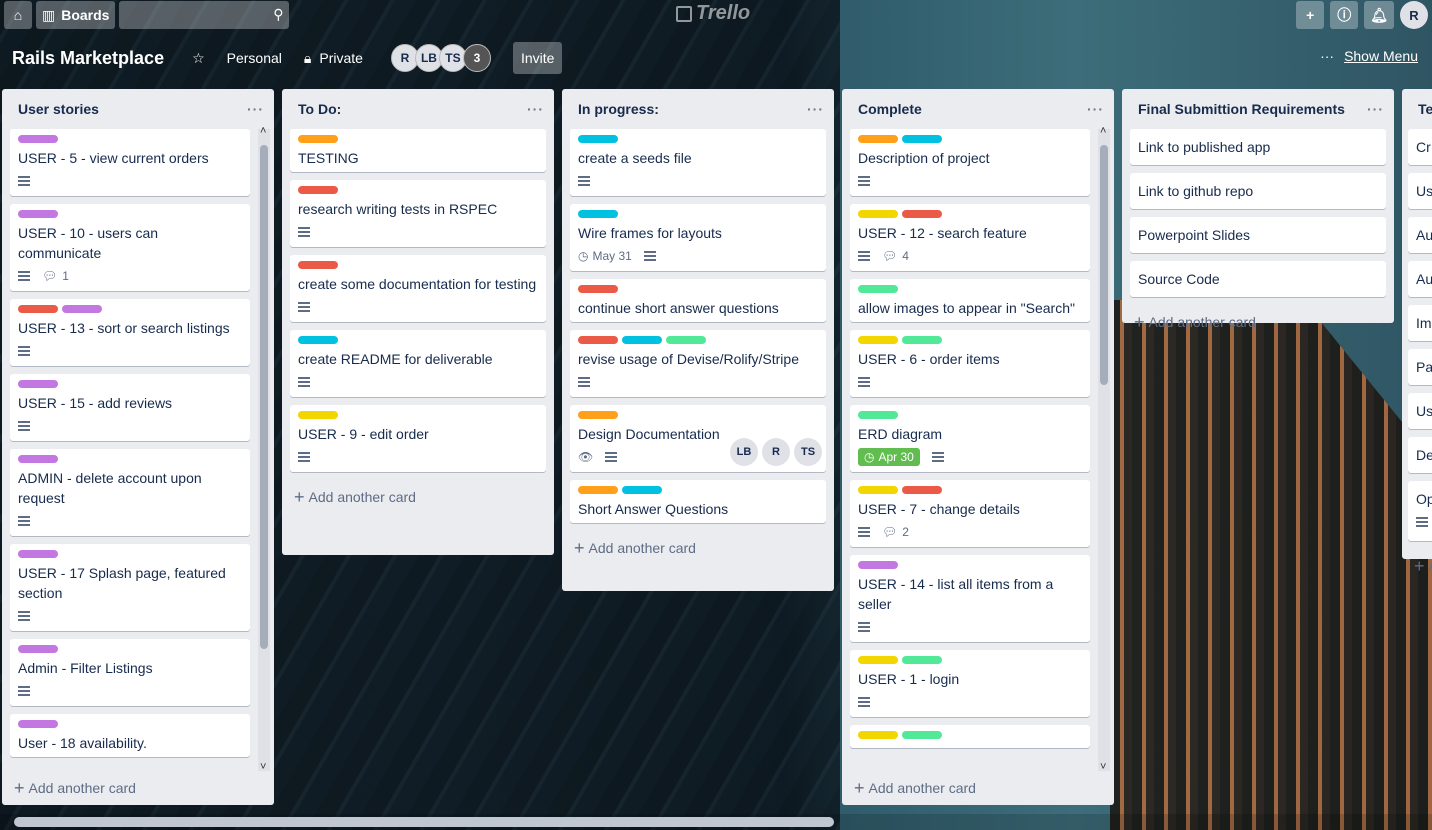 The width and height of the screenshot is (1432, 830). What do you see at coordinates (418, 209) in the screenshot?
I see `card-title: research writing tests in RSPEC` at bounding box center [418, 209].